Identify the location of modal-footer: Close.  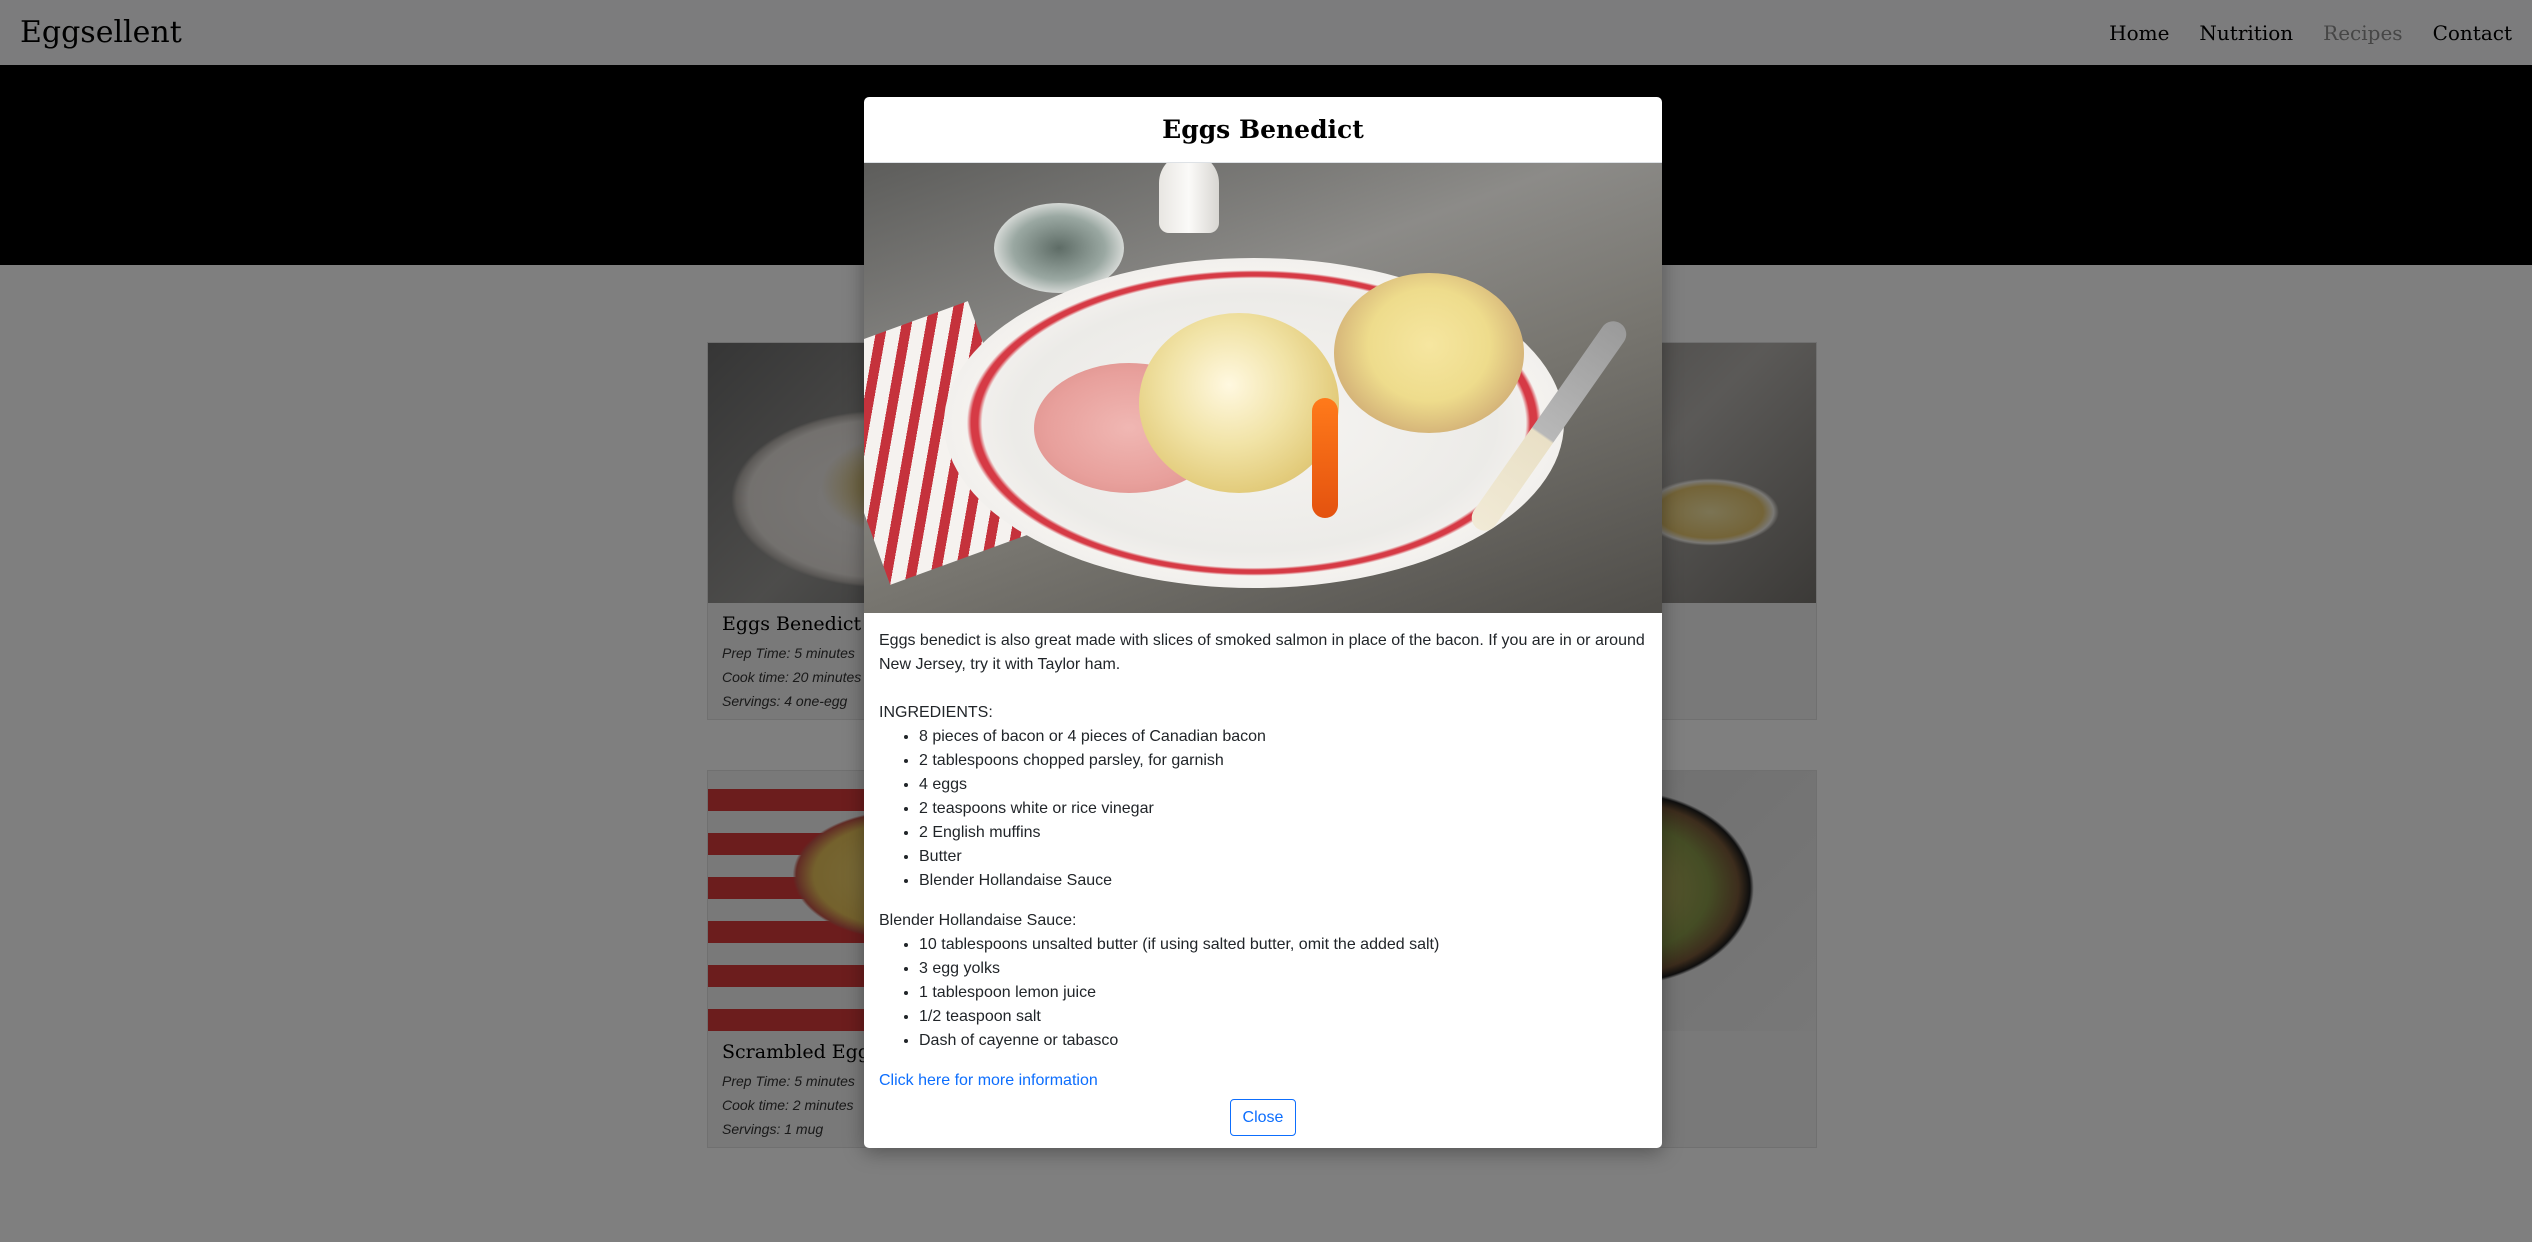
(1263, 1117).